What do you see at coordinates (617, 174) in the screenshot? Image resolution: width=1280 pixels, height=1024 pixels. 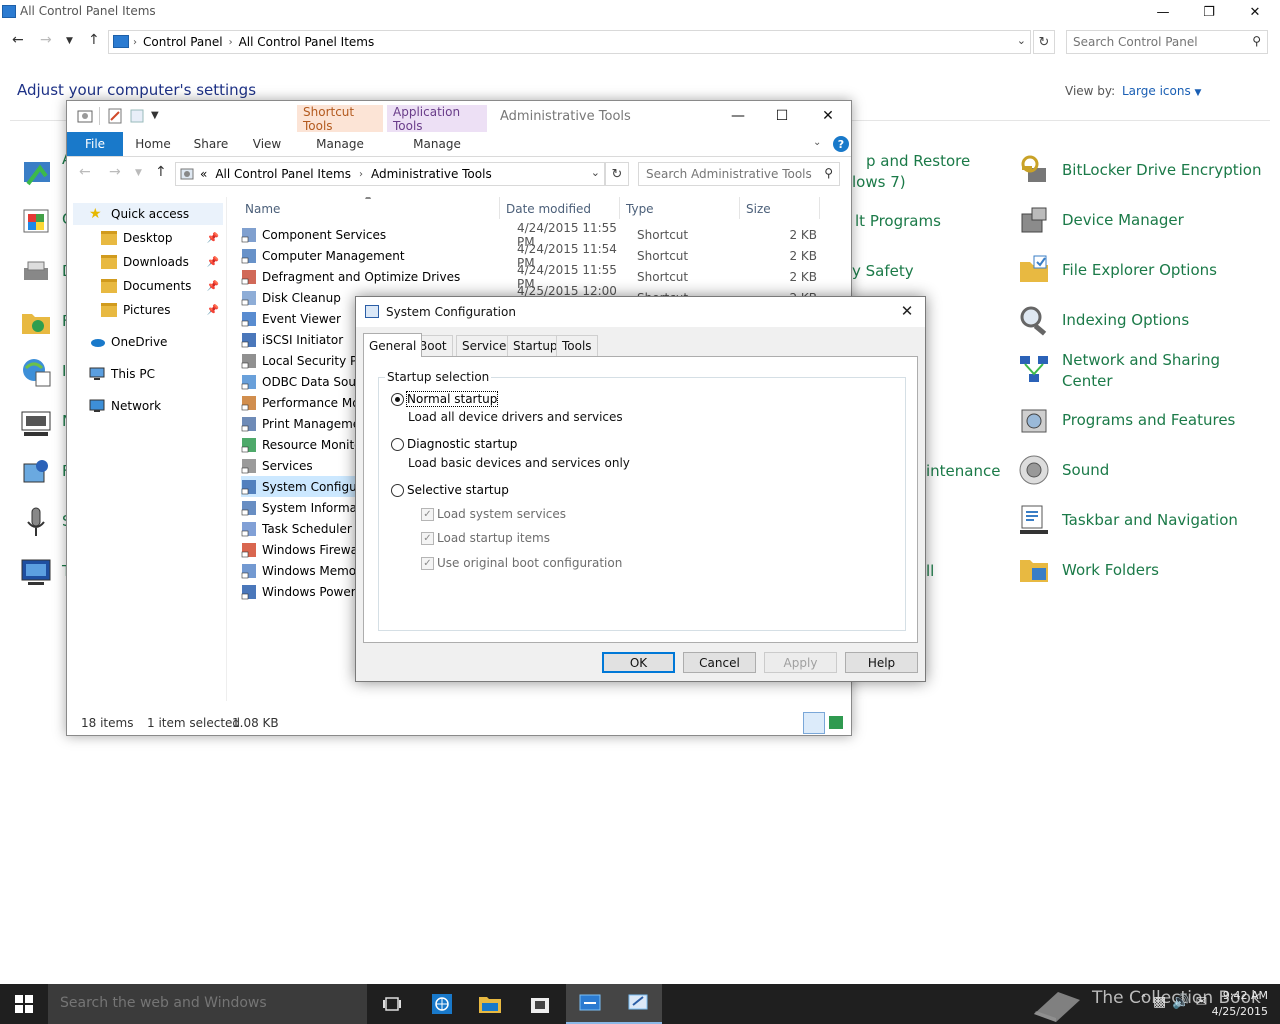 I see `admin-refresh-button: ↻` at bounding box center [617, 174].